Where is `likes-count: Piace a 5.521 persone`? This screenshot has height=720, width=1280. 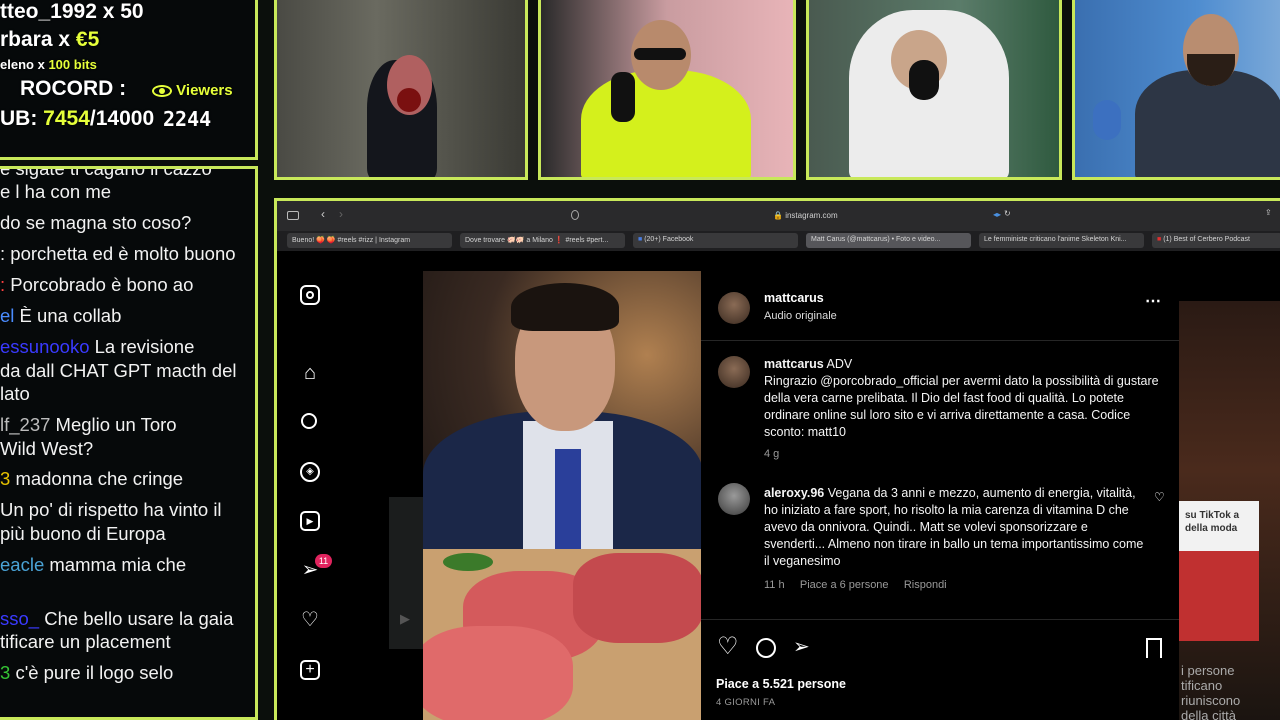
likes-count: Piace a 5.521 persone is located at coordinates (781, 684).